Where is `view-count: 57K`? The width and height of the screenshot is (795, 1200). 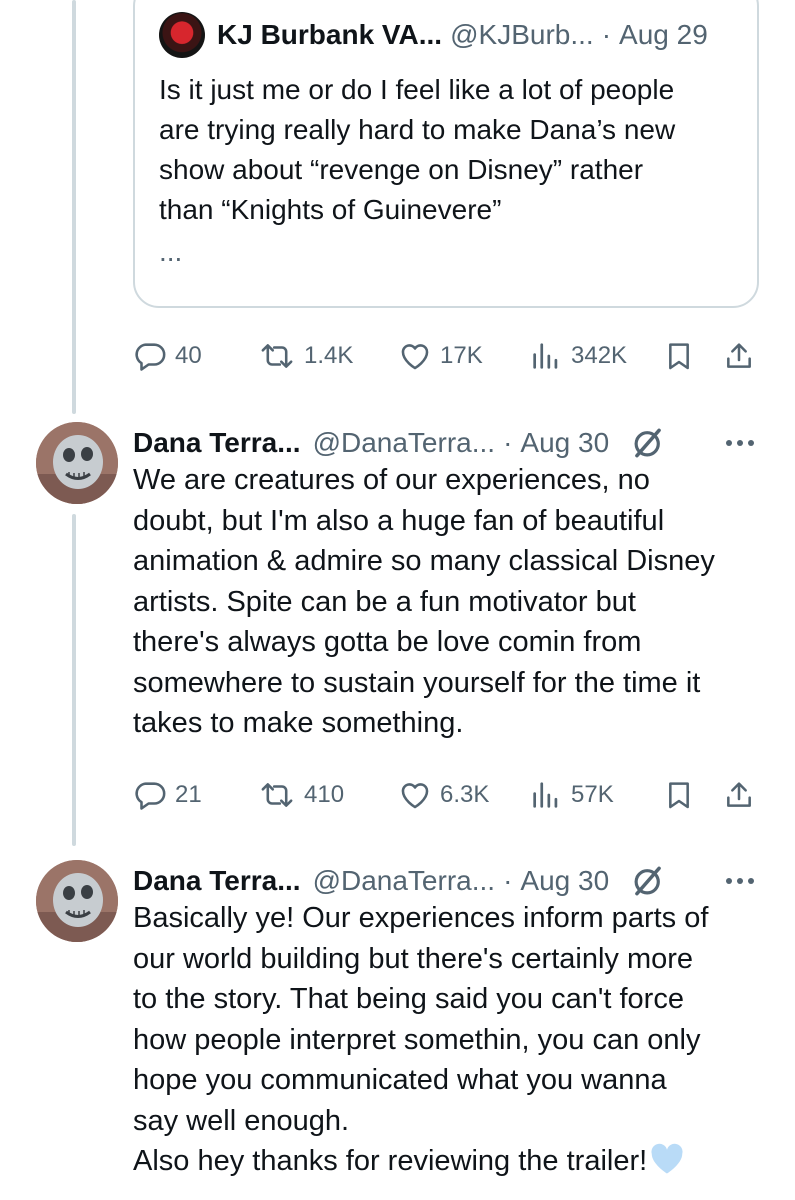 view-count: 57K is located at coordinates (592, 794).